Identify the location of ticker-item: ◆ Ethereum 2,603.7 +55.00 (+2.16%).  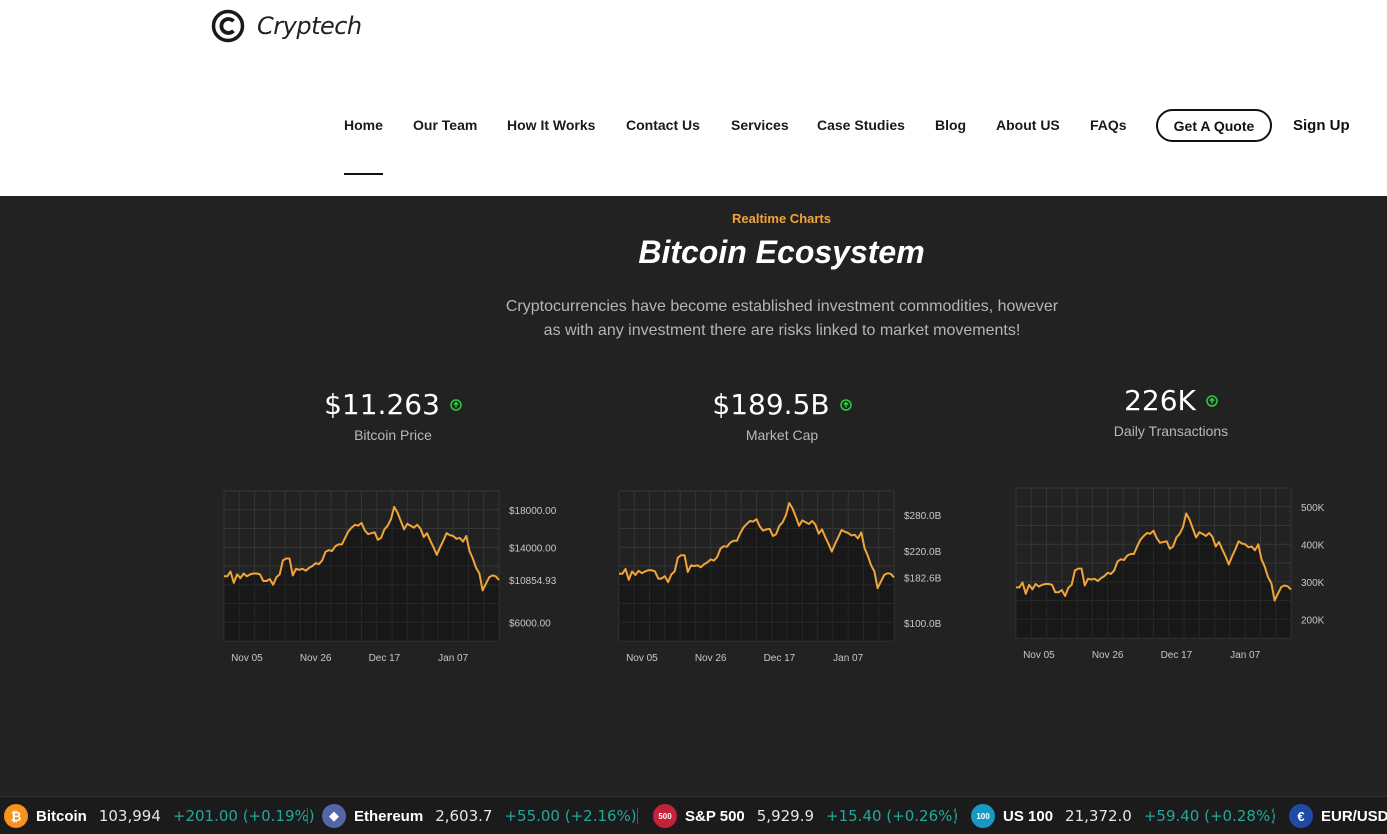
(479, 815).